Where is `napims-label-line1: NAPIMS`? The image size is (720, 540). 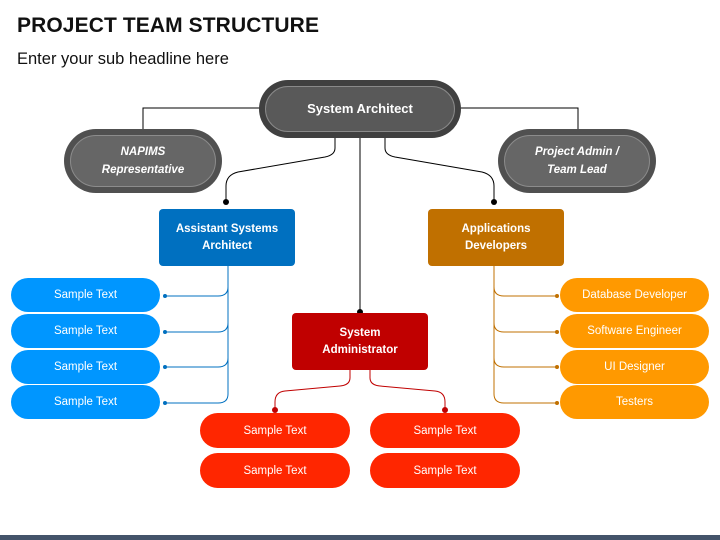 napims-label-line1: NAPIMS is located at coordinates (143, 152).